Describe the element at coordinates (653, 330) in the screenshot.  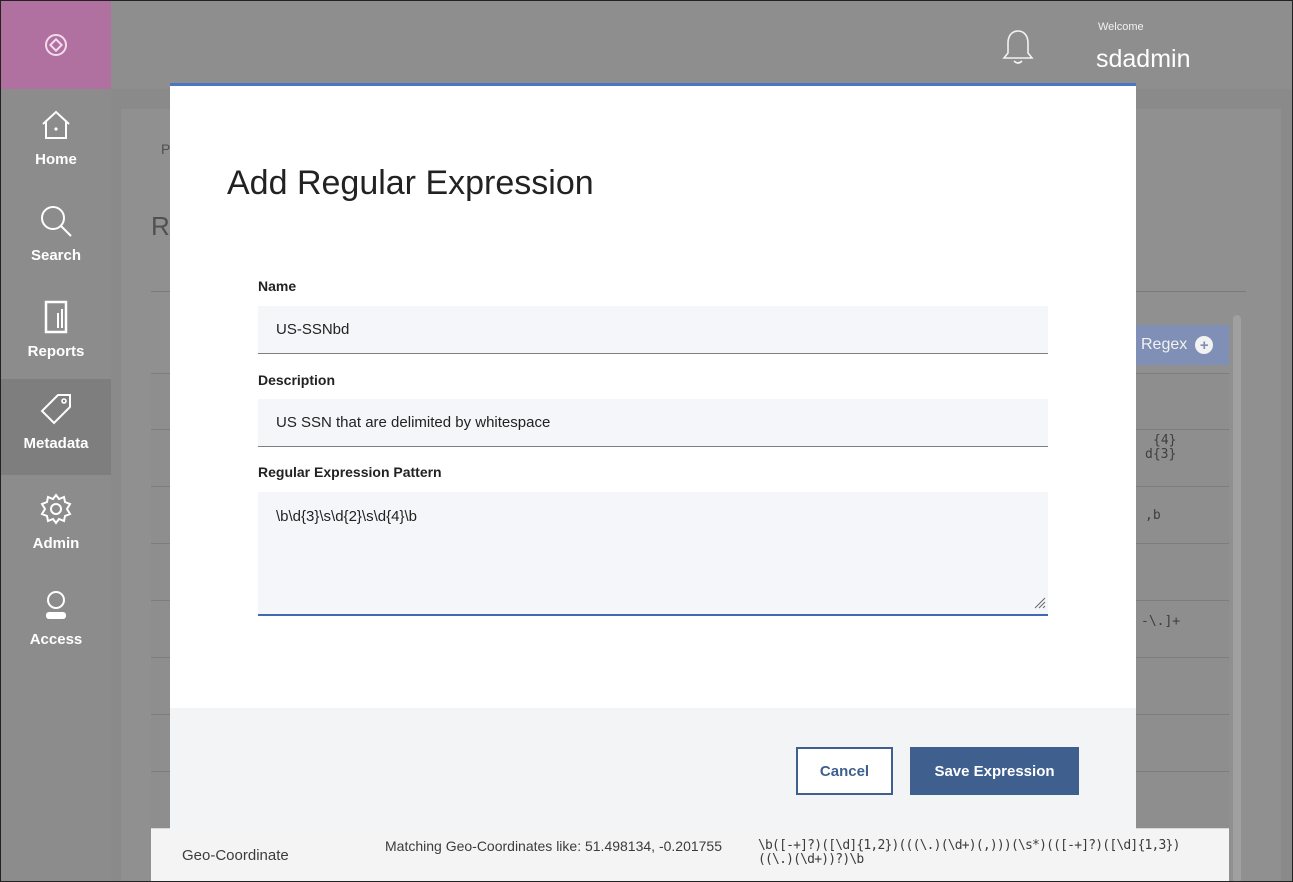
I see `name-field` at that location.